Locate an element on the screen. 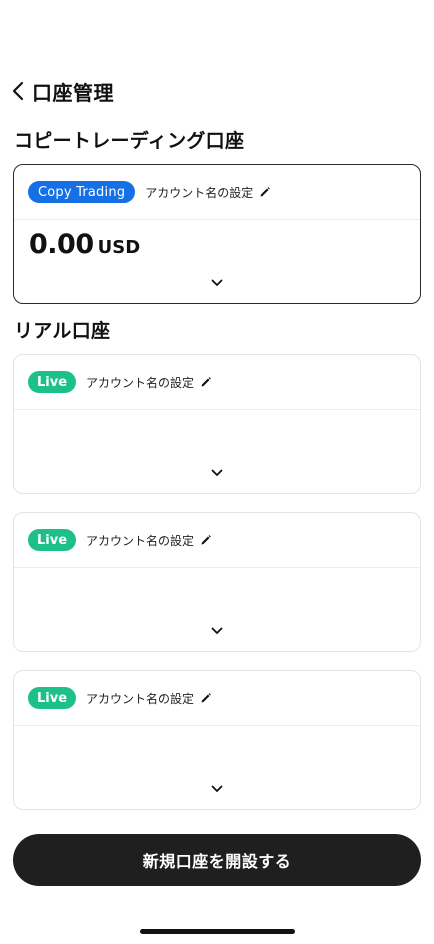 The height and width of the screenshot is (944, 434). back-chevron-icon is located at coordinates (18, 91).